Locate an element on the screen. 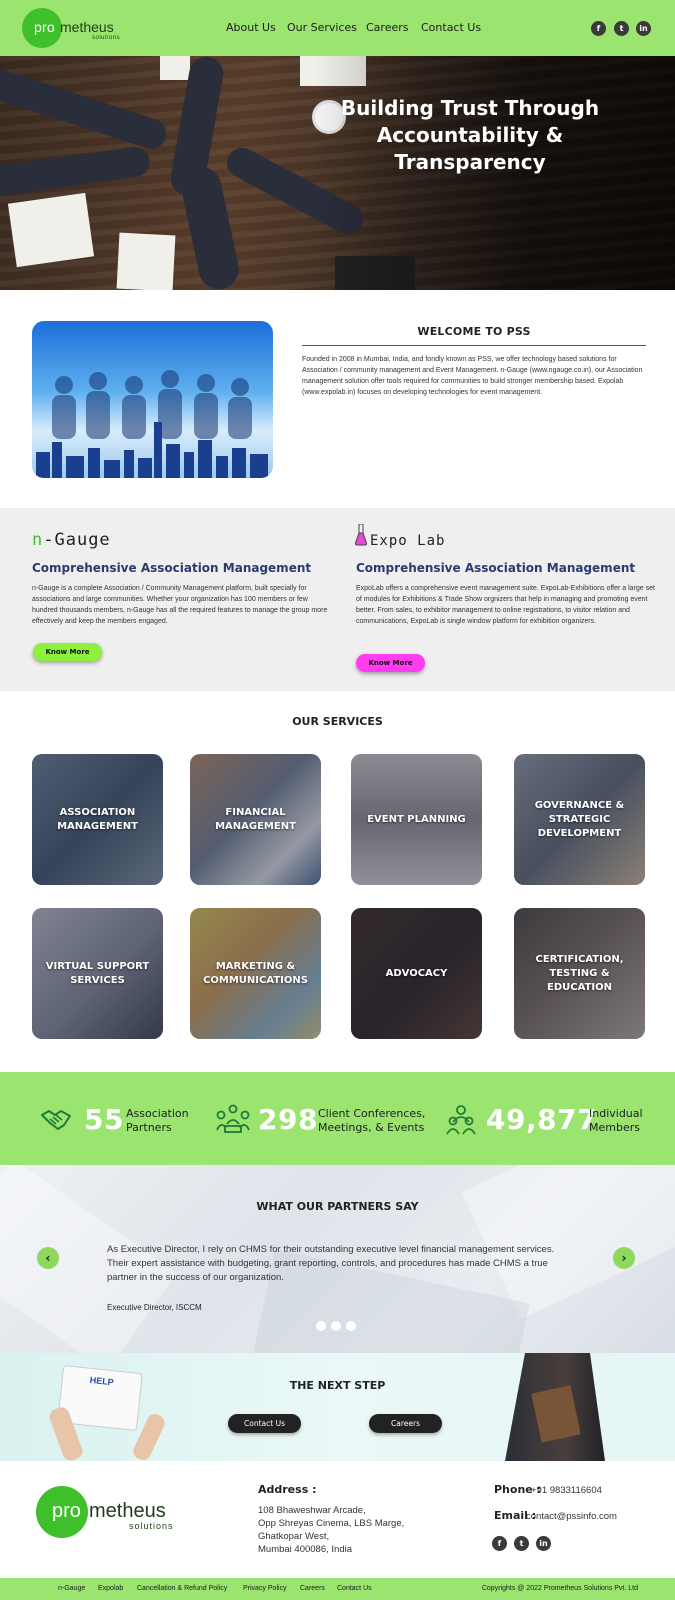 This screenshot has width=675, height=1600. footer-email-value: contact@pssinfo.com is located at coordinates (571, 1516).